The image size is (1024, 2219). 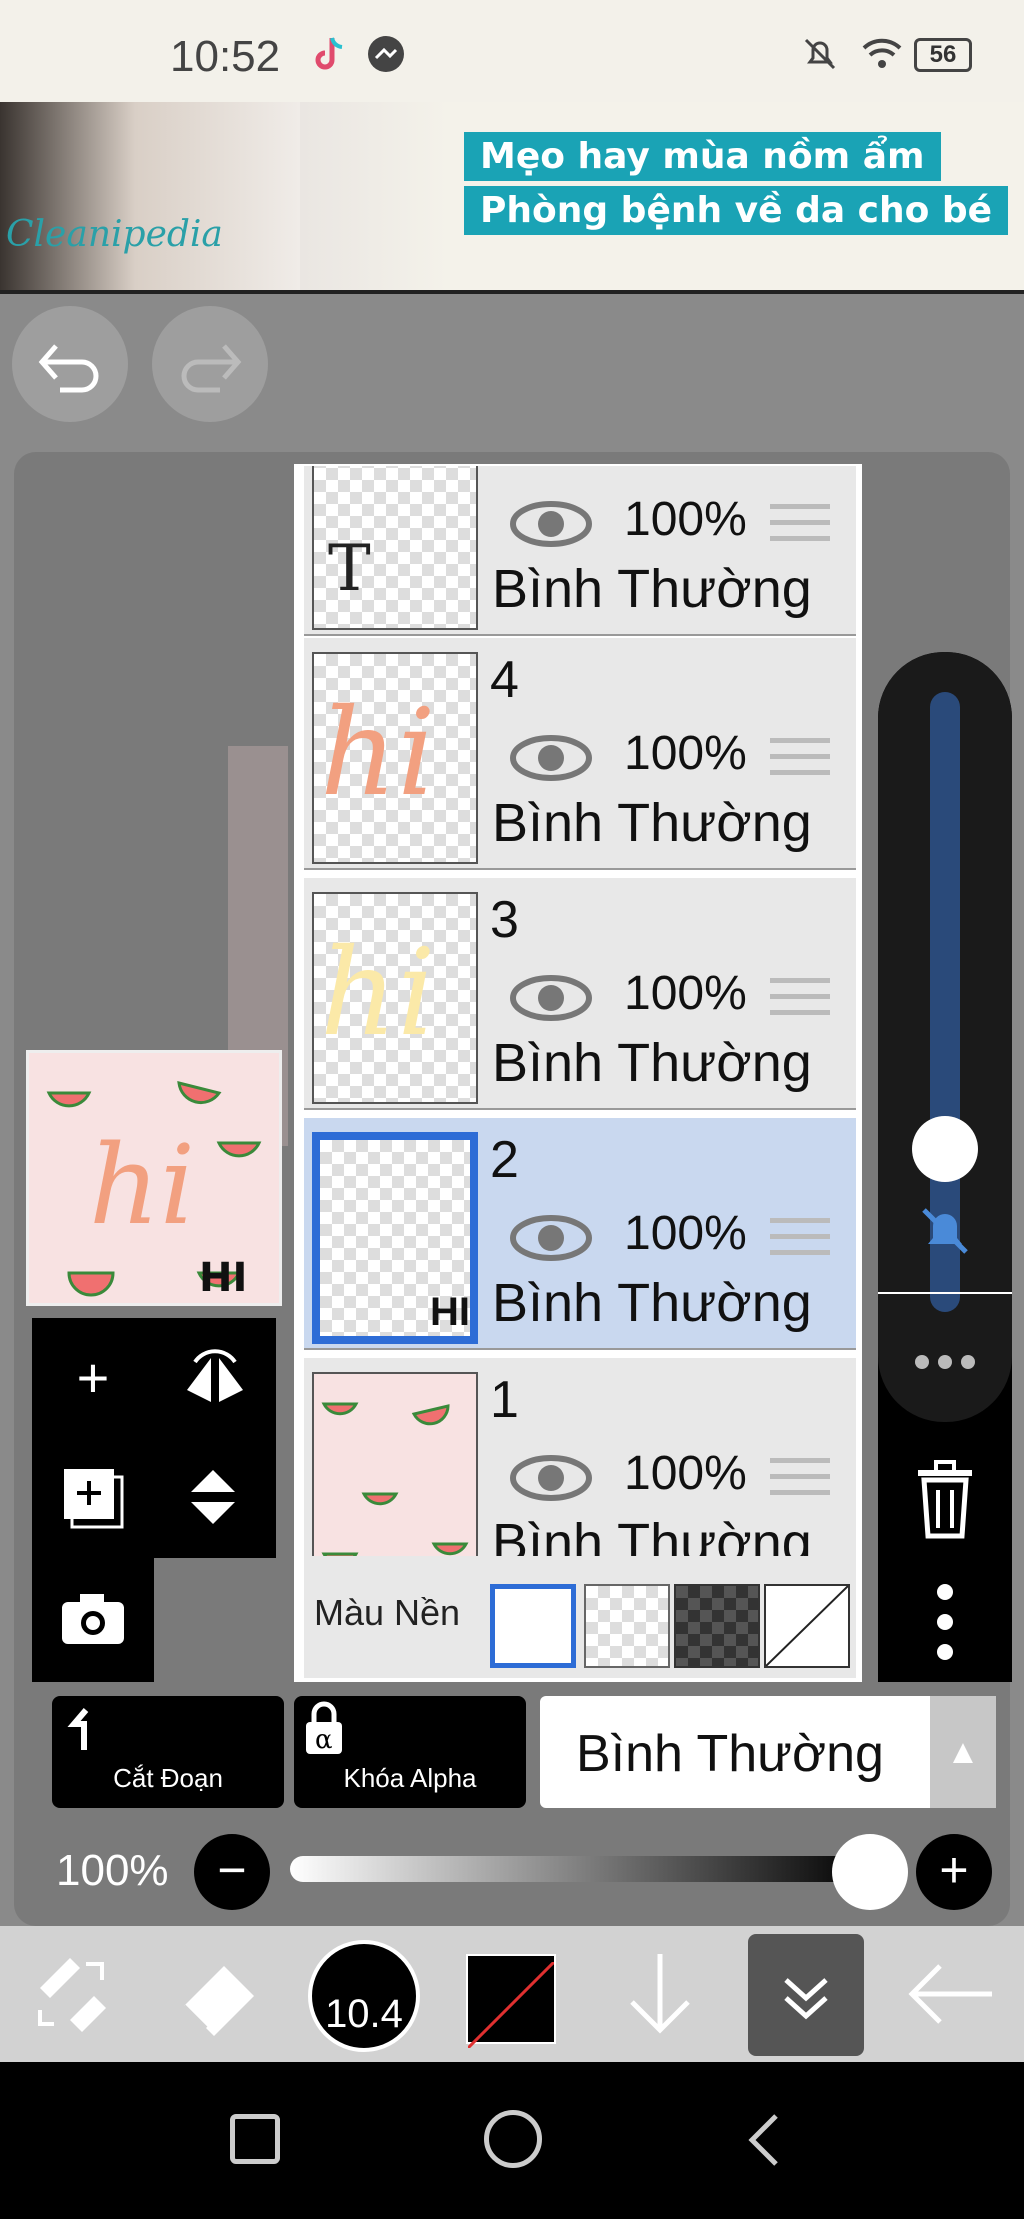 What do you see at coordinates (215, 1620) in the screenshot?
I see `tools-gap` at bounding box center [215, 1620].